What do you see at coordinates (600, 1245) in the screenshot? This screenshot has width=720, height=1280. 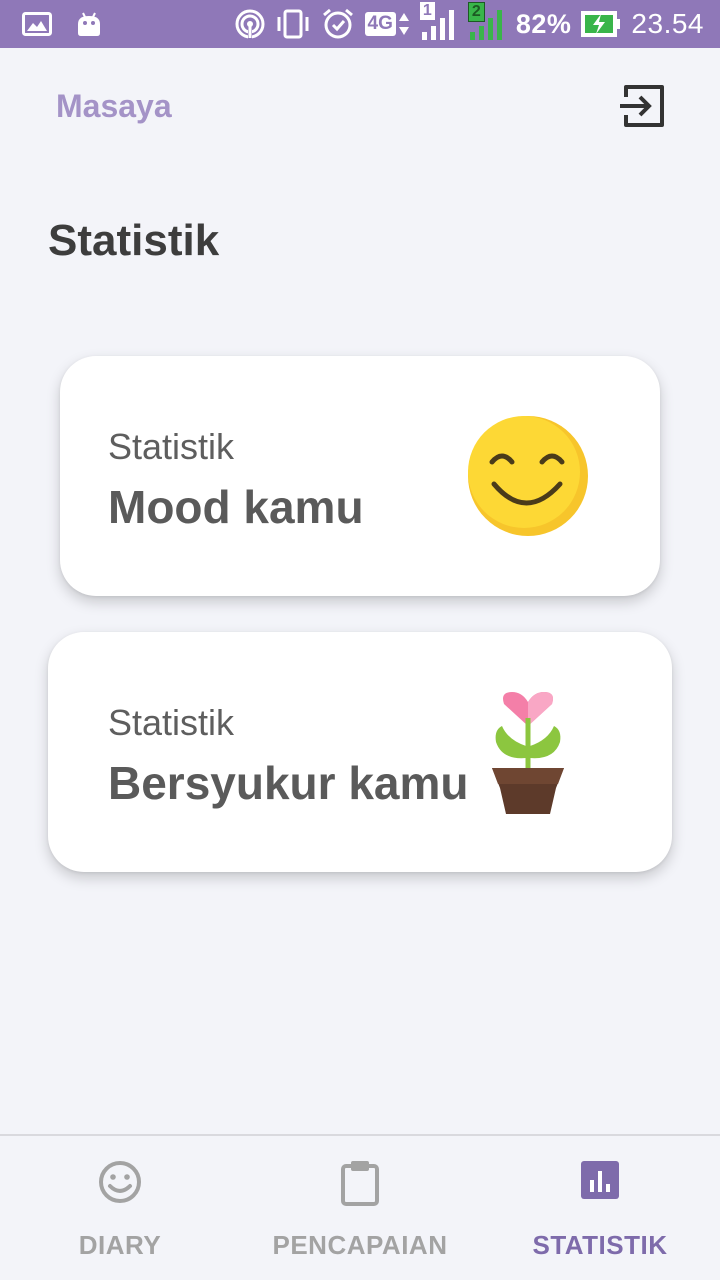 I see `nav-label: STATISTIK` at bounding box center [600, 1245].